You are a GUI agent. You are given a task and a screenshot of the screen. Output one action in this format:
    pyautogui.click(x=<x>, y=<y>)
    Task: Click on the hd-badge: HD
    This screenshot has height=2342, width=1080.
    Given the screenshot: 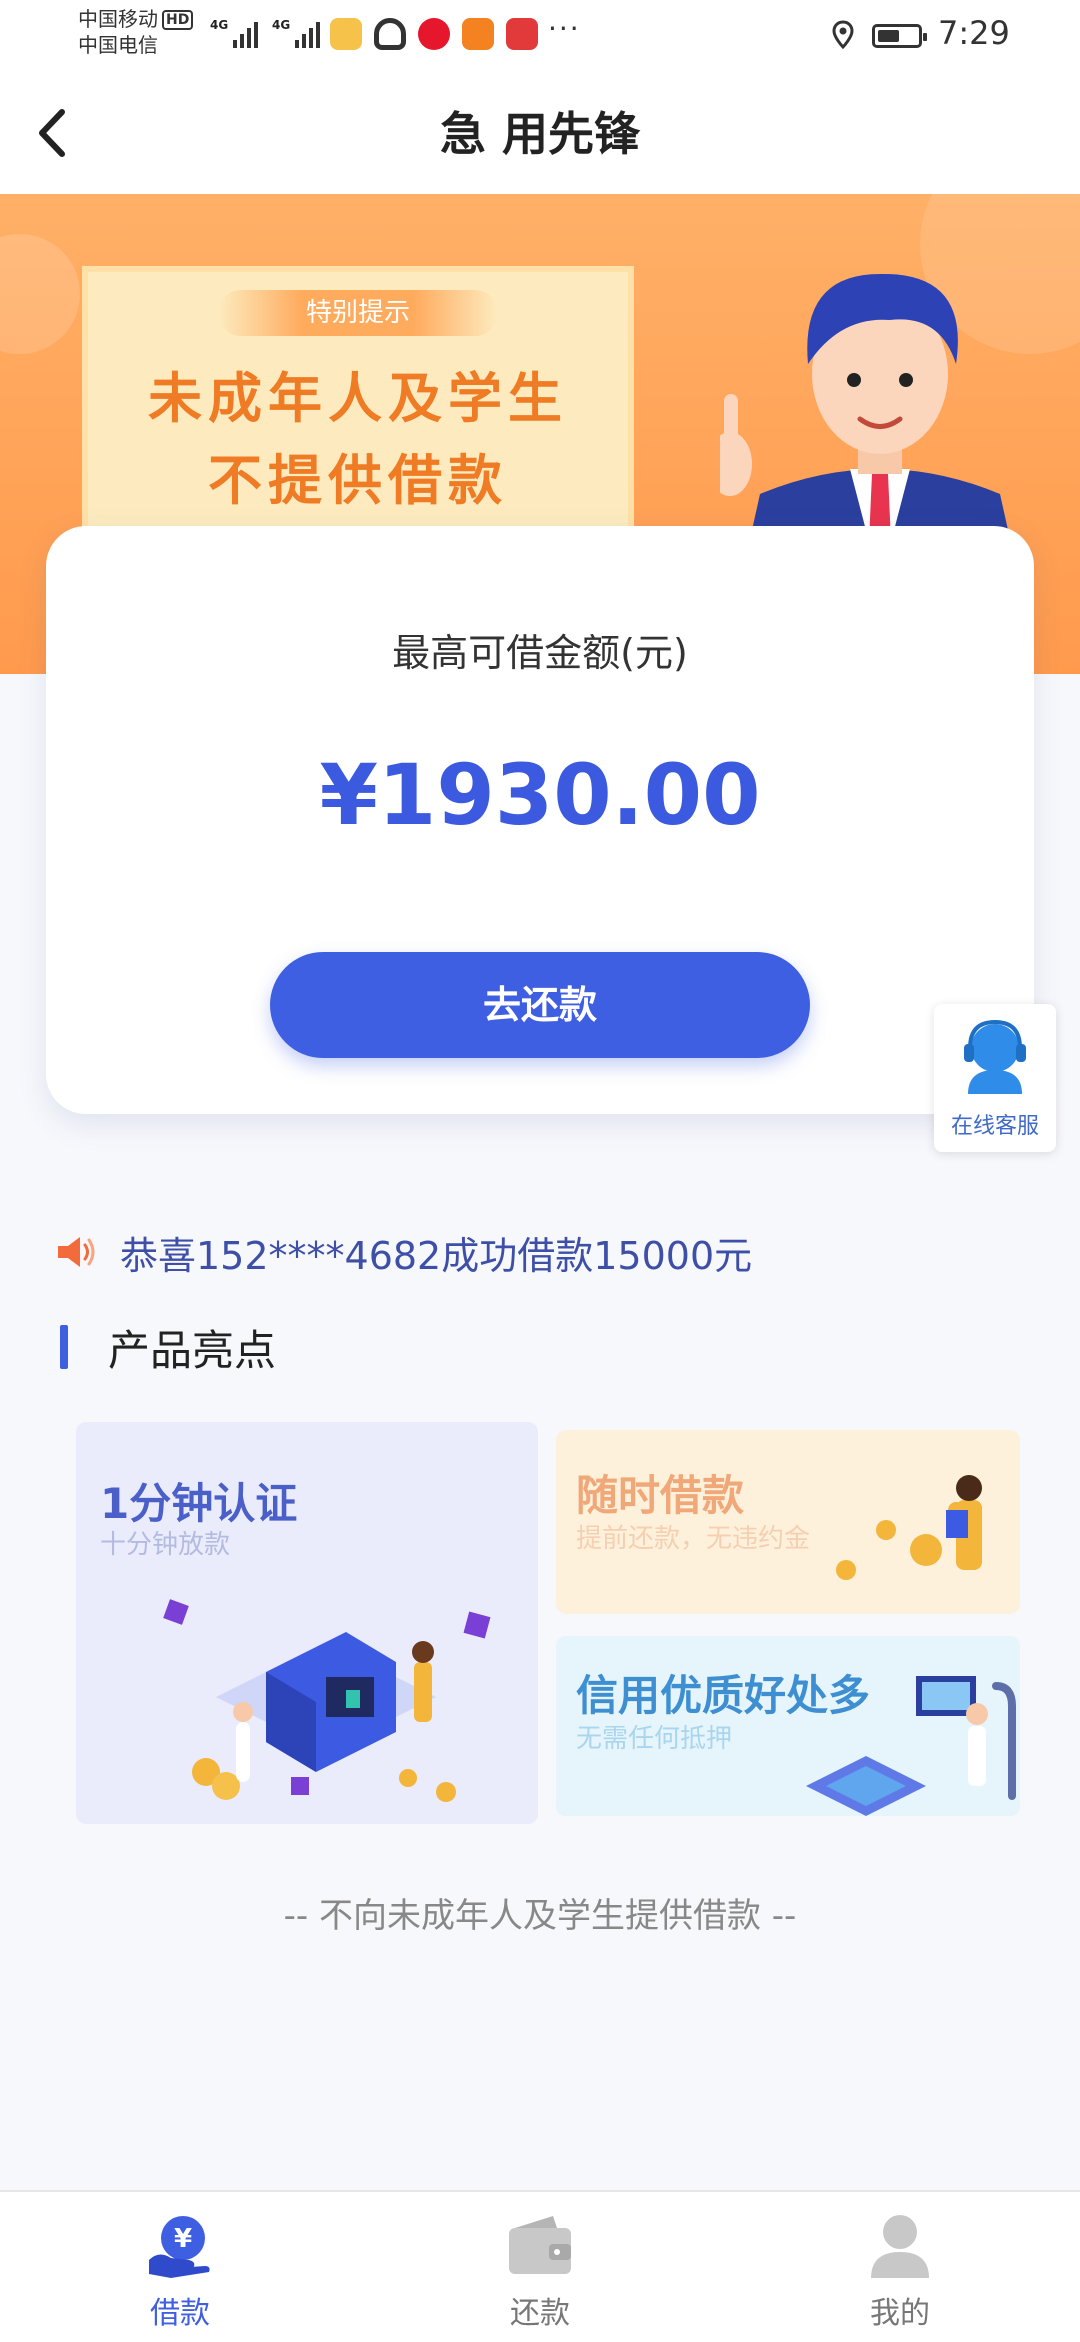 What is the action you would take?
    pyautogui.click(x=178, y=20)
    